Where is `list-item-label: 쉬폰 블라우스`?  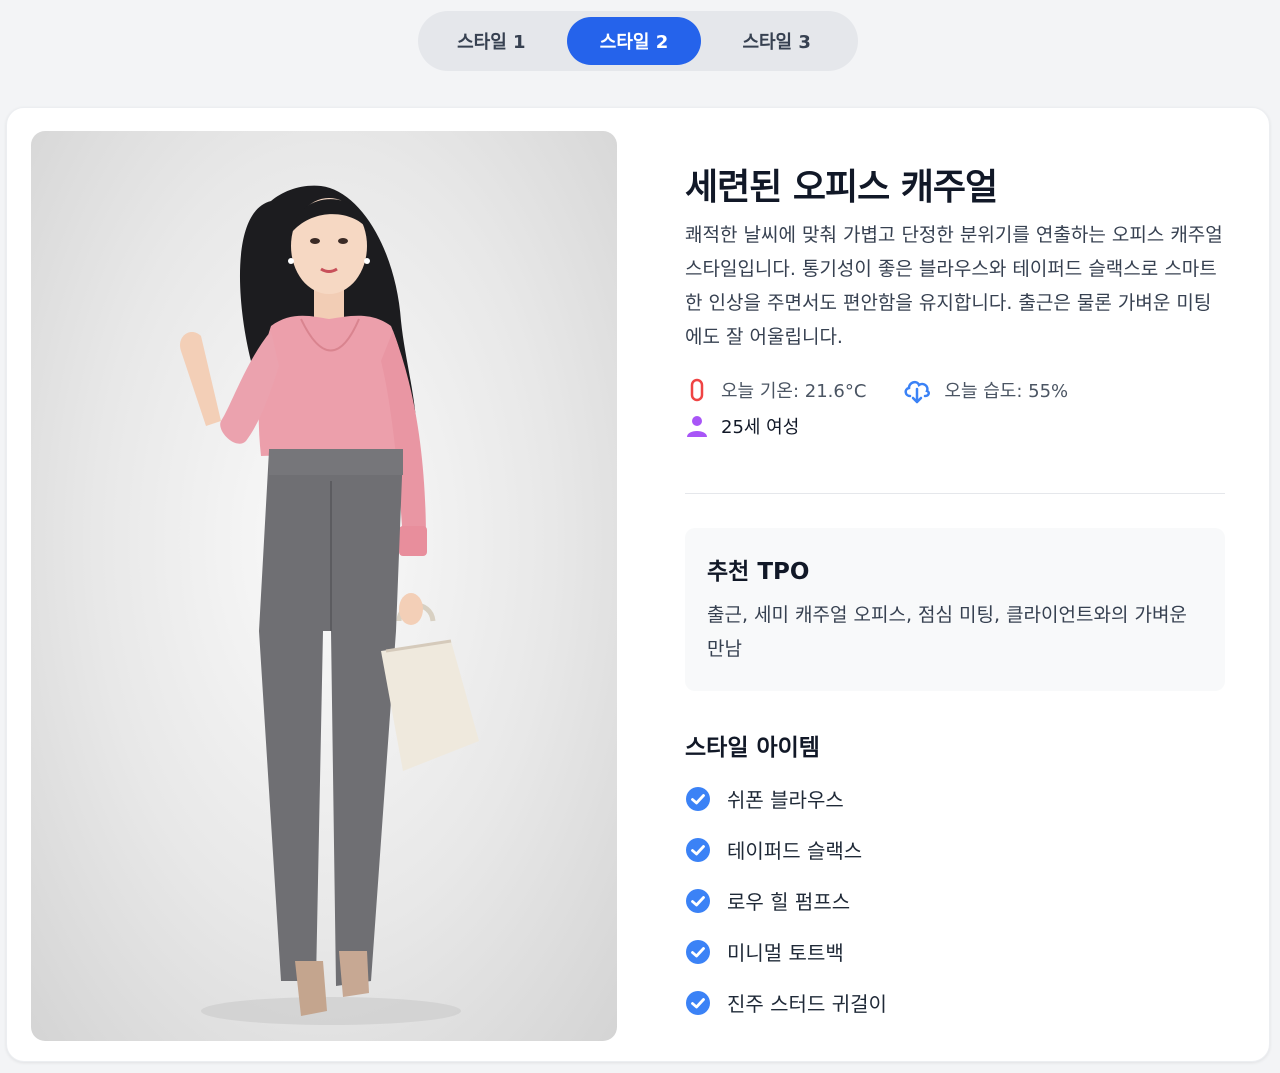
list-item-label: 쉬폰 블라우스 is located at coordinates (785, 800).